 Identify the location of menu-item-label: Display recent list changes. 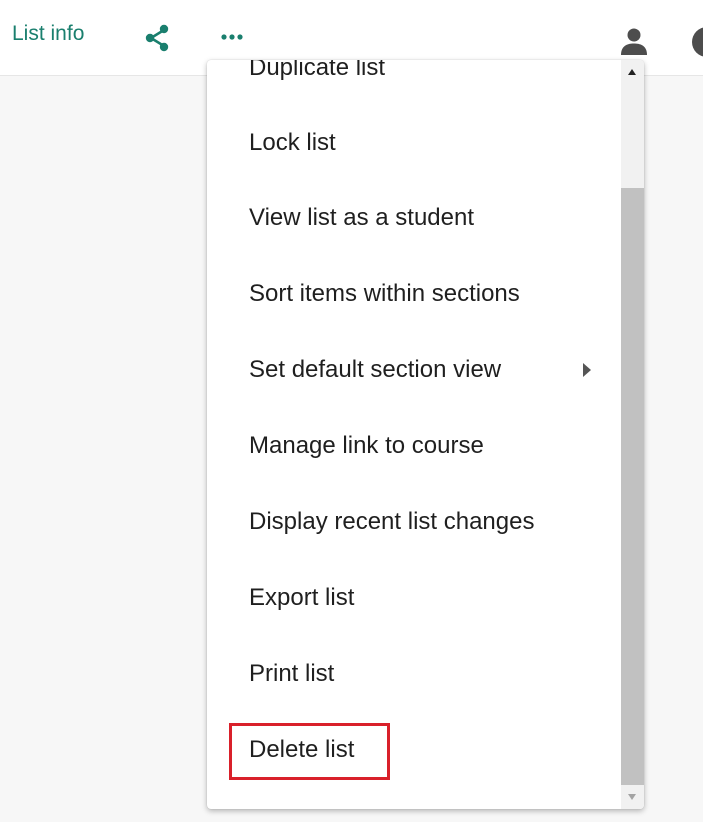
(392, 521).